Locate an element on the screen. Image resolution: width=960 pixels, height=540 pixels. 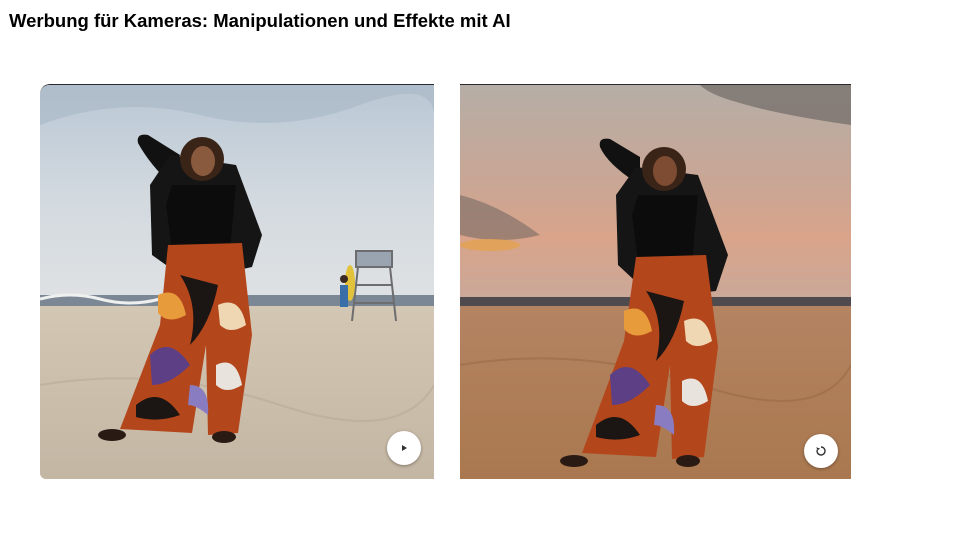
play-button is located at coordinates (404, 448).